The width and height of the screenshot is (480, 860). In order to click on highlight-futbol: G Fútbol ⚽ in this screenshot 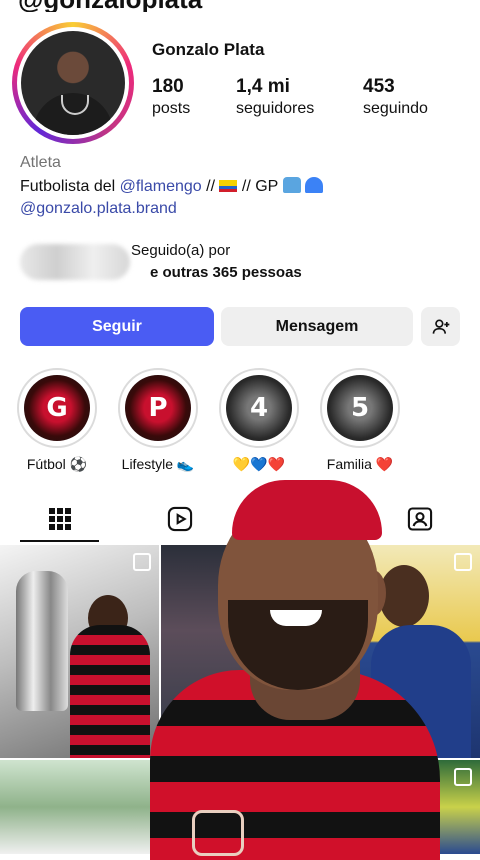, I will do `click(57, 420)`.